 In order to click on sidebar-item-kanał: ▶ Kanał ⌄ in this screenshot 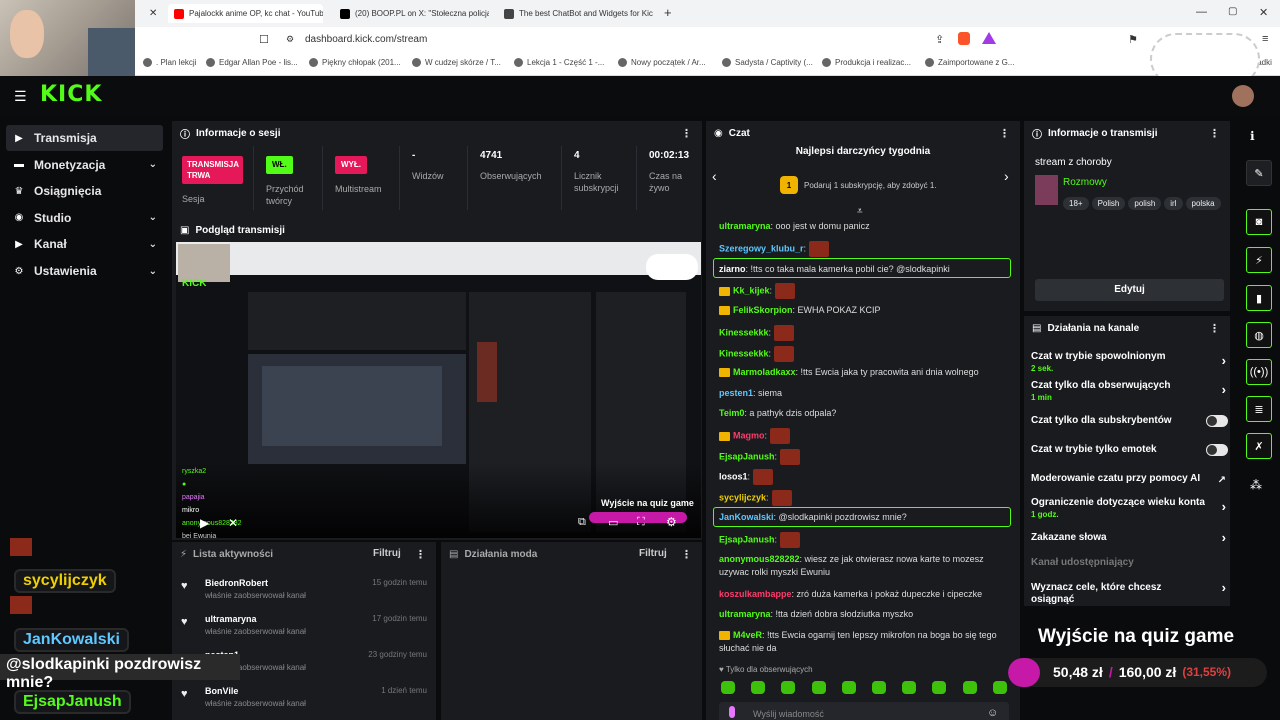, I will do `click(84, 244)`.